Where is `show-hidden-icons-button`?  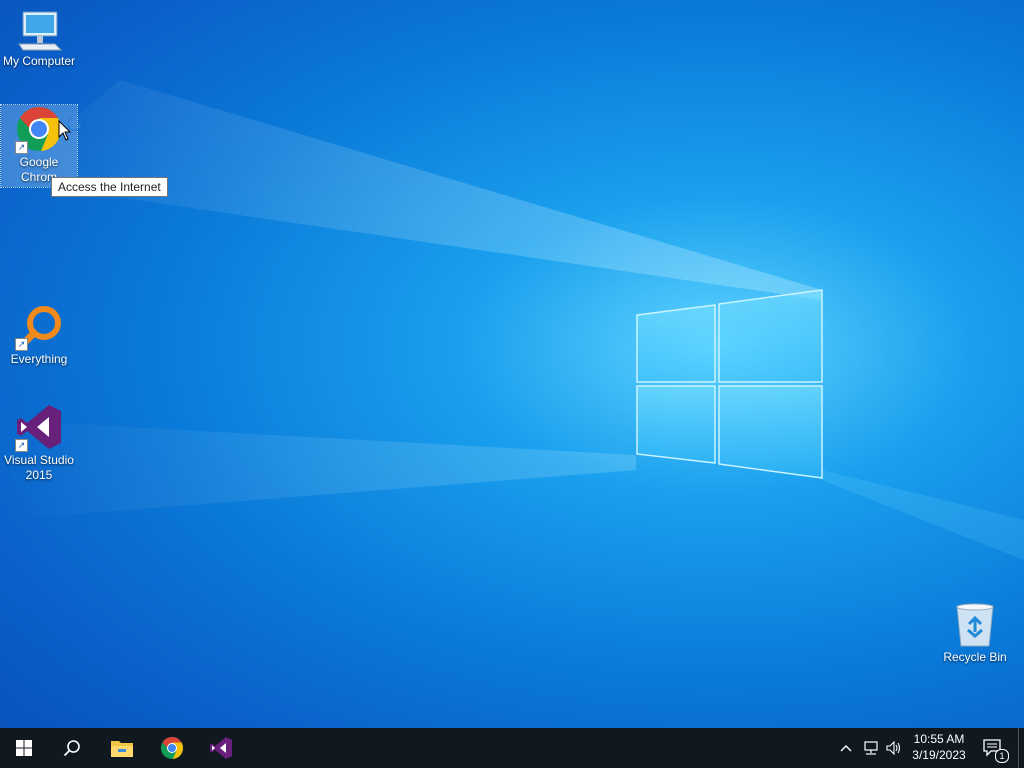 show-hidden-icons-button is located at coordinates (846, 748).